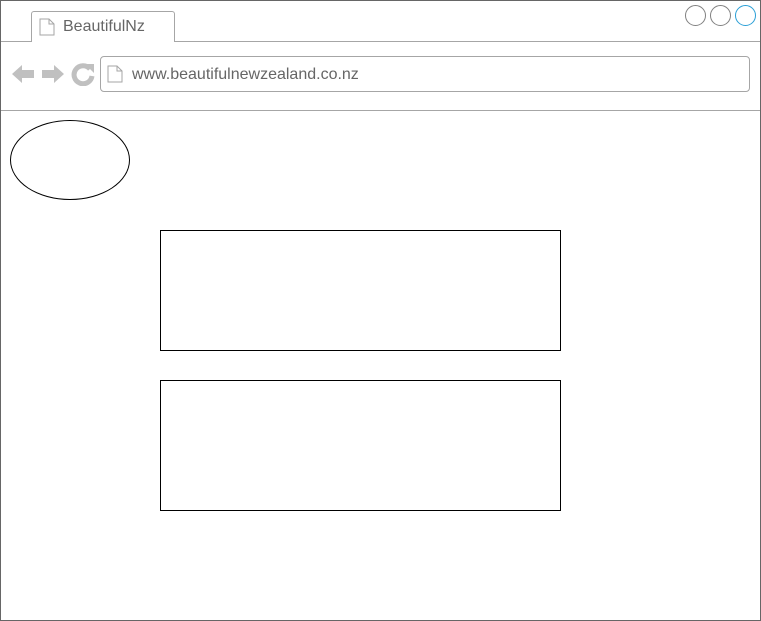 The image size is (761, 621). Describe the element at coordinates (245, 74) in the screenshot. I see `url-text: www.beautifulnewzealand.co.nz` at that location.